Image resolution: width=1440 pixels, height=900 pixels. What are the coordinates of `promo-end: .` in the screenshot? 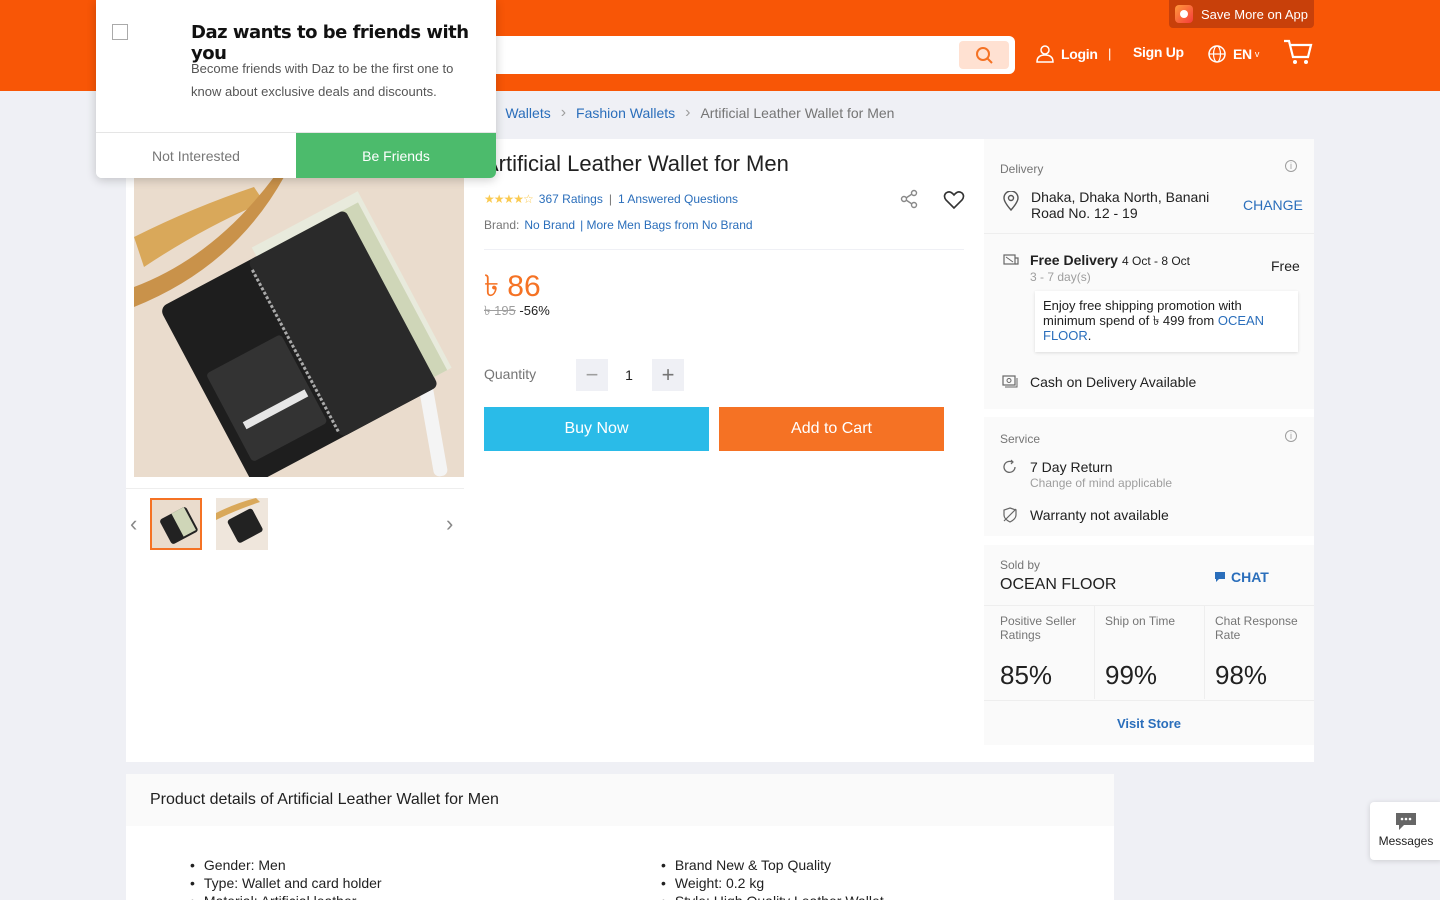 It's located at (1089, 335).